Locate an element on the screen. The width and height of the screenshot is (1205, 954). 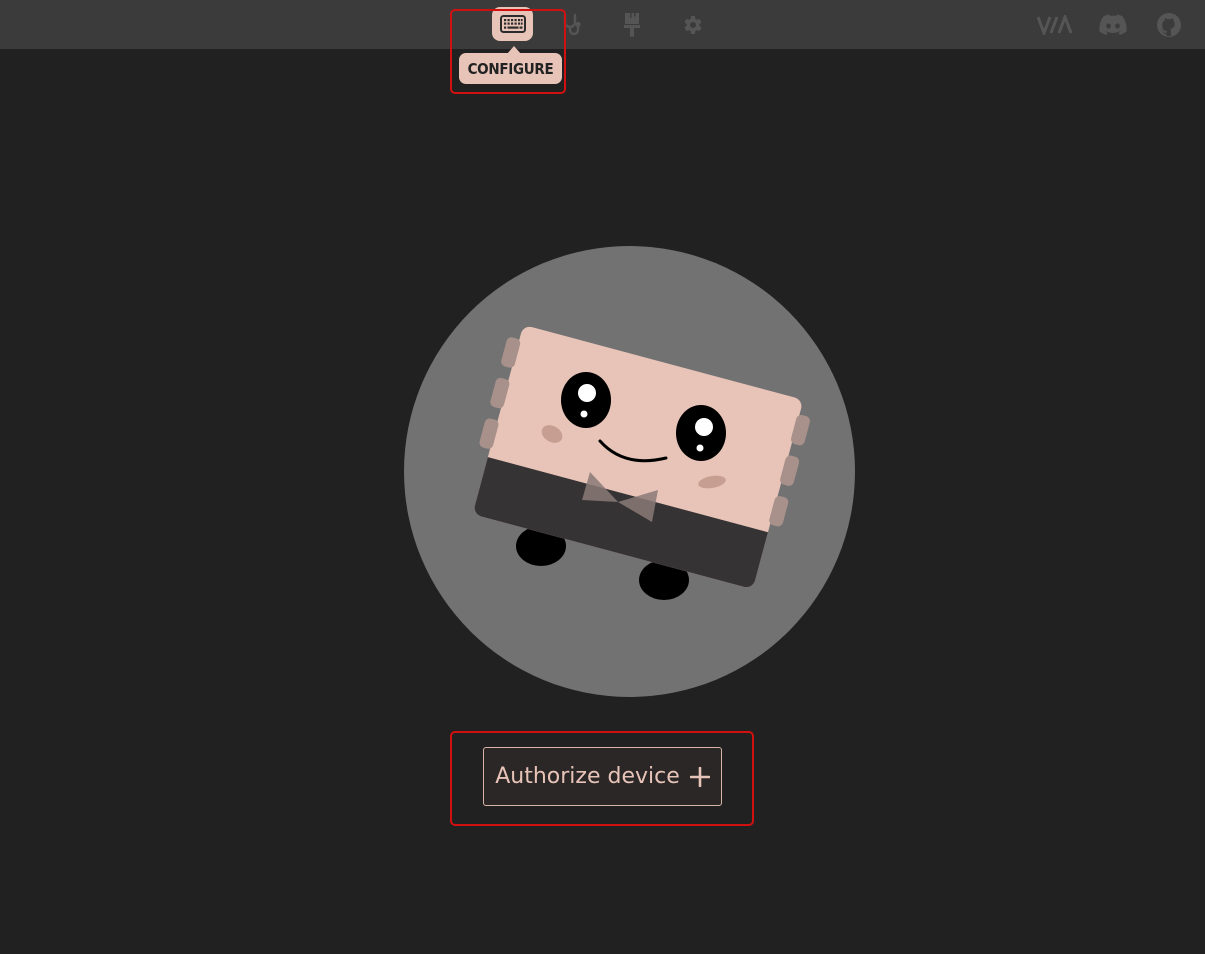
via-logo-icon is located at coordinates (1055, 25).